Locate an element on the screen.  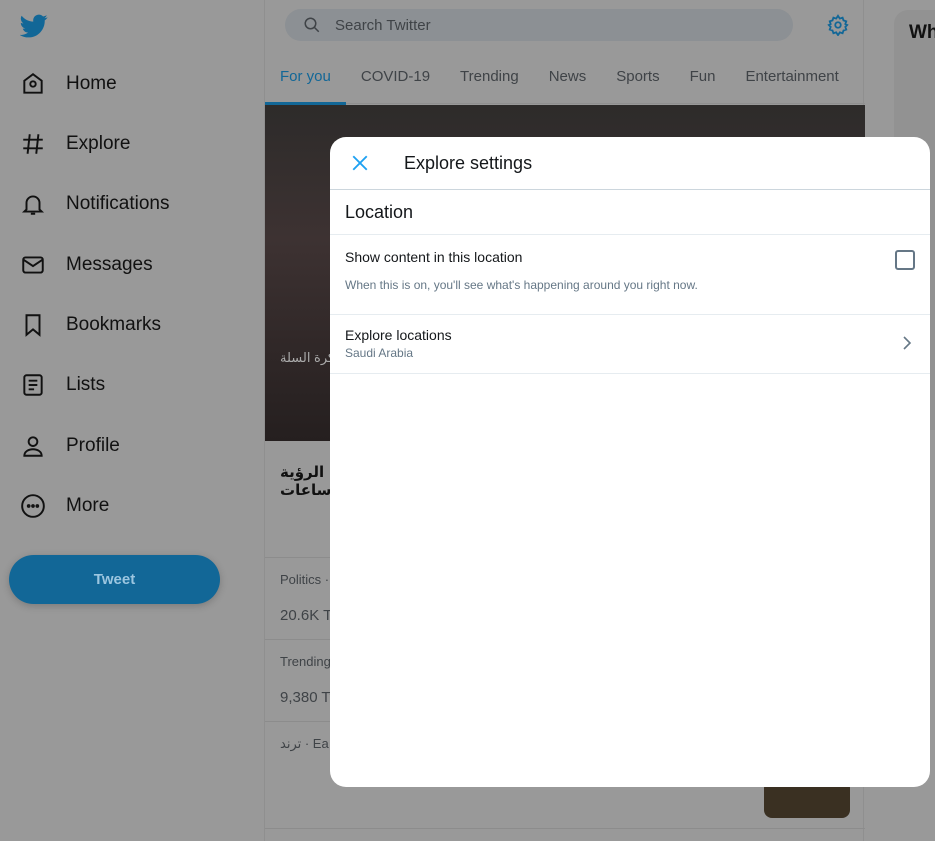
show-content-checkbox is located at coordinates (905, 260).